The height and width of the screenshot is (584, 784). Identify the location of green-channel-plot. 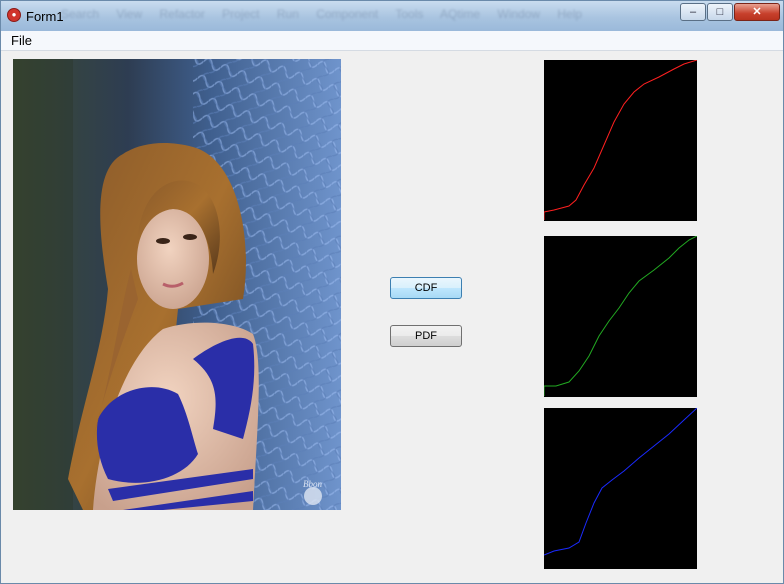
(620, 316).